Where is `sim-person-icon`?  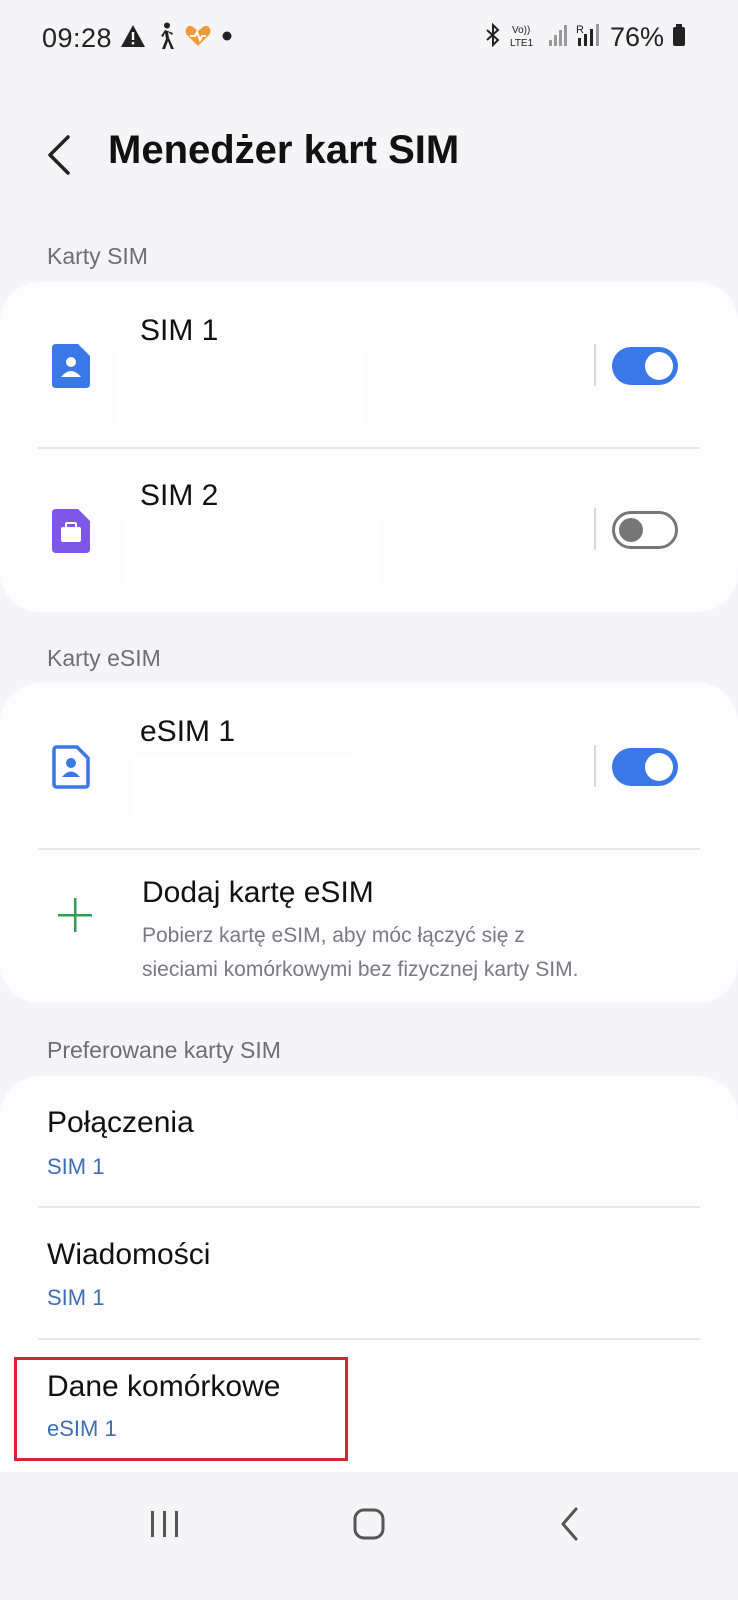
sim-person-icon is located at coordinates (71, 368).